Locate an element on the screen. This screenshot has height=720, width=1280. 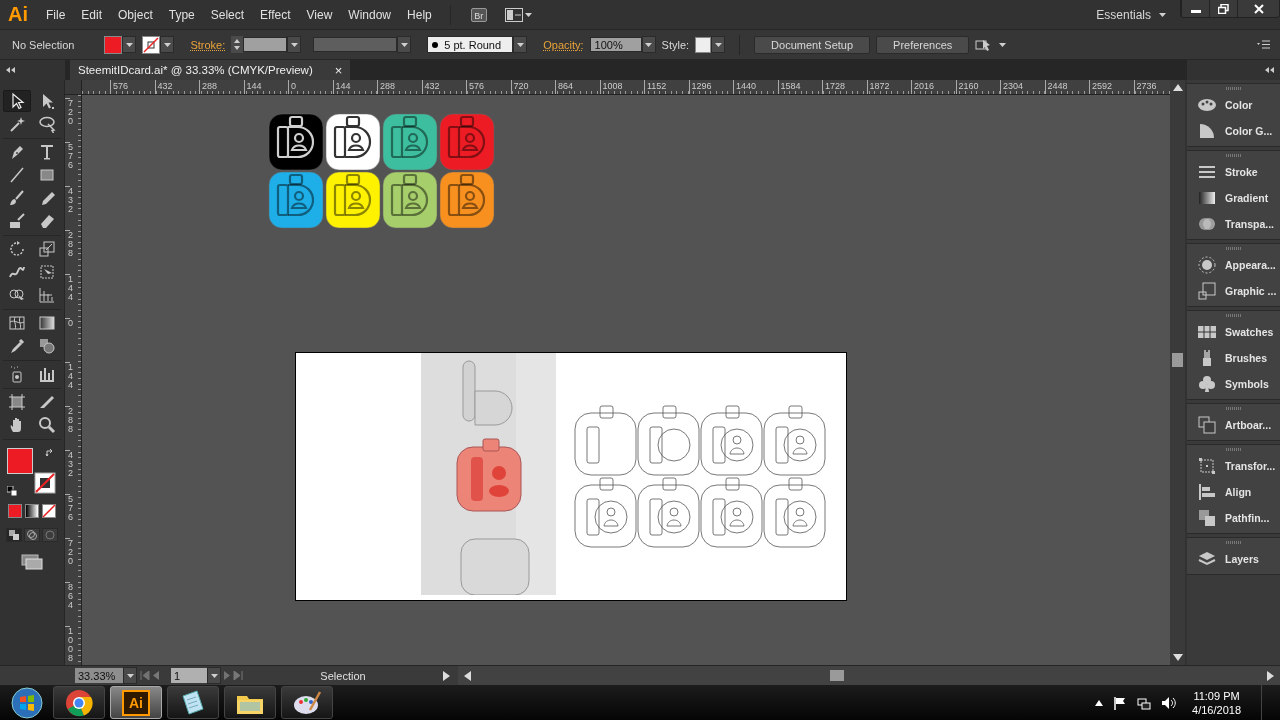
panel-tab: Gradient is located at coordinates (1233, 198).